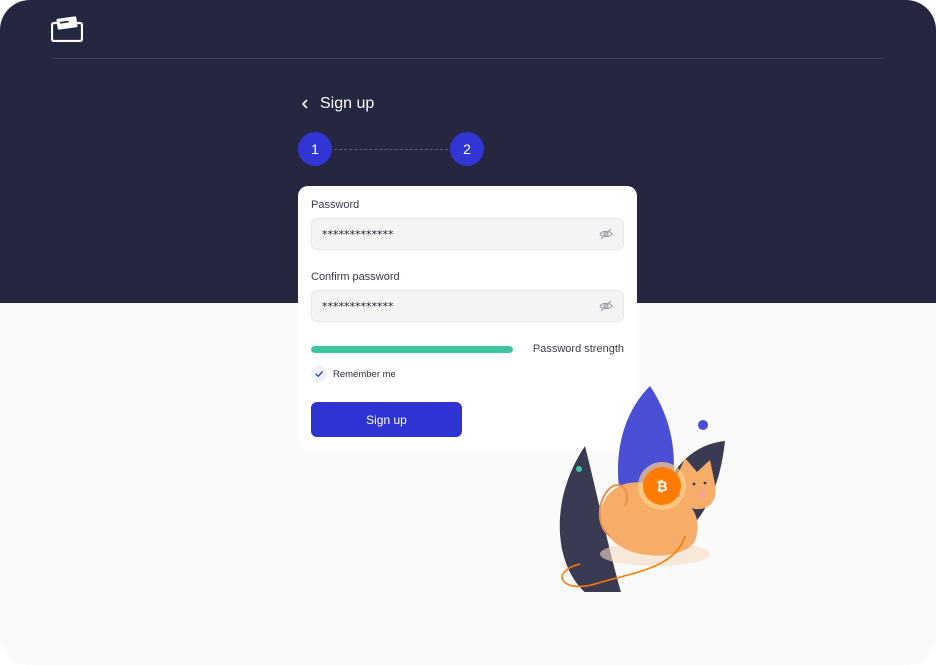 The image size is (936, 665). I want to click on check-icon, so click(319, 374).